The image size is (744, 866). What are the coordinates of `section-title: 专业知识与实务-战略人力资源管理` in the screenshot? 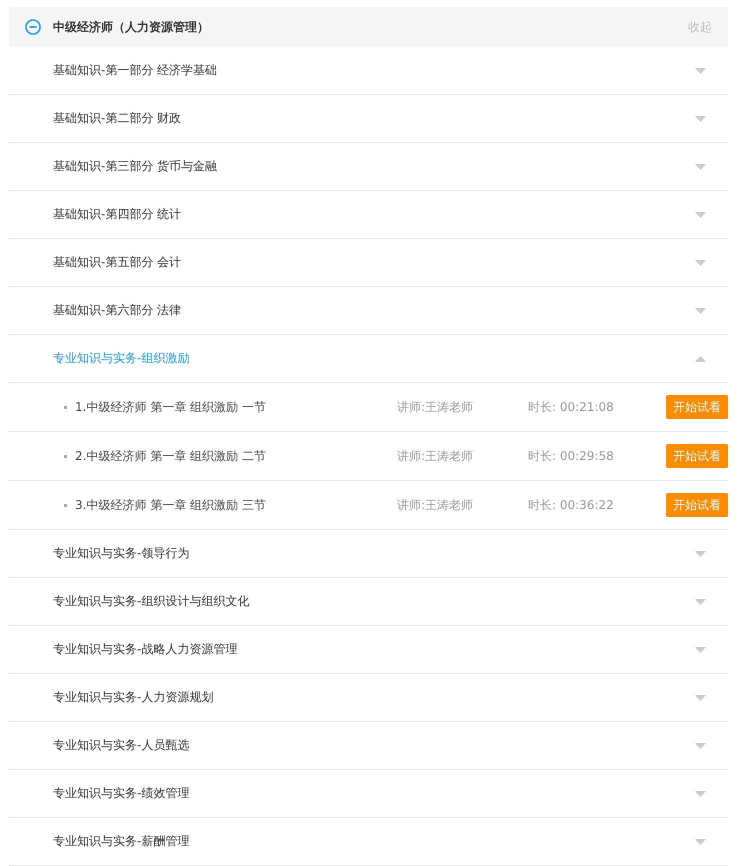 It's located at (374, 649).